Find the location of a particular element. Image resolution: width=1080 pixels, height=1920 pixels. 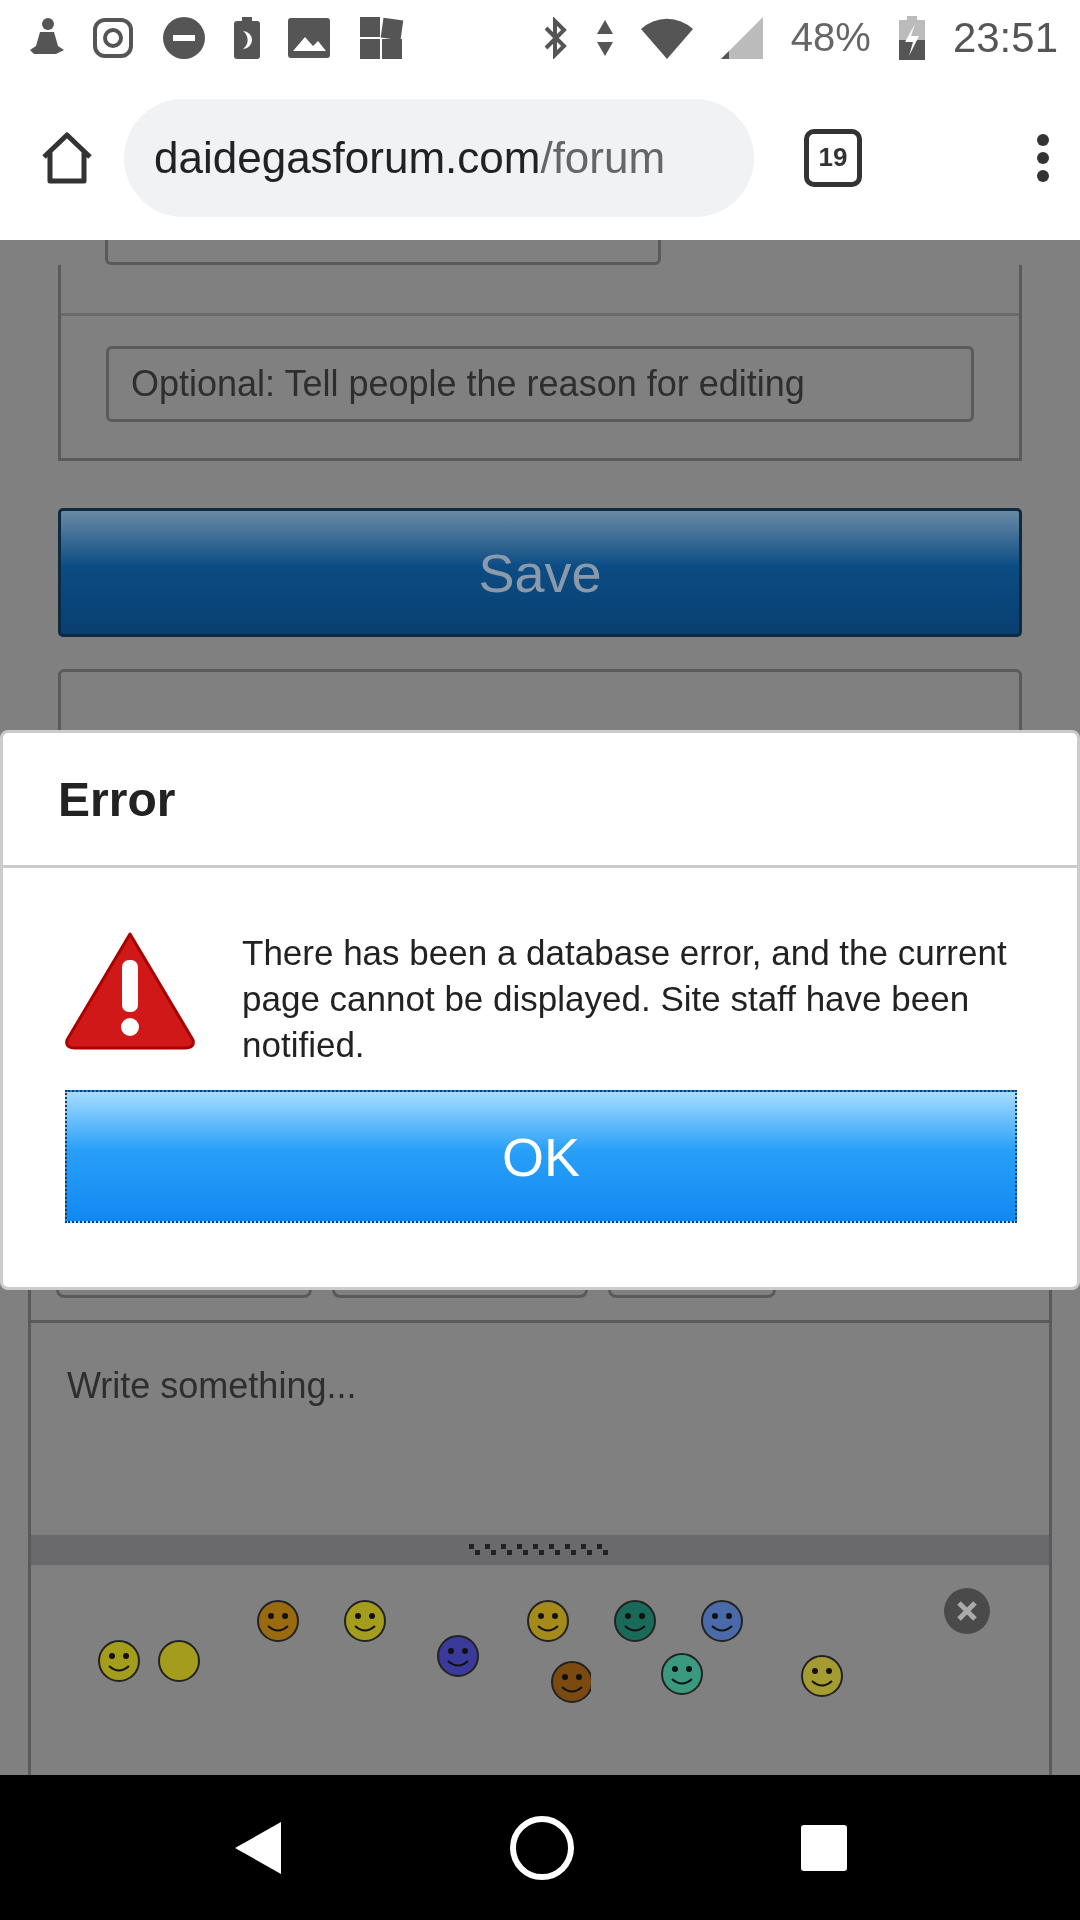

home-circle-icon is located at coordinates (542, 1847).